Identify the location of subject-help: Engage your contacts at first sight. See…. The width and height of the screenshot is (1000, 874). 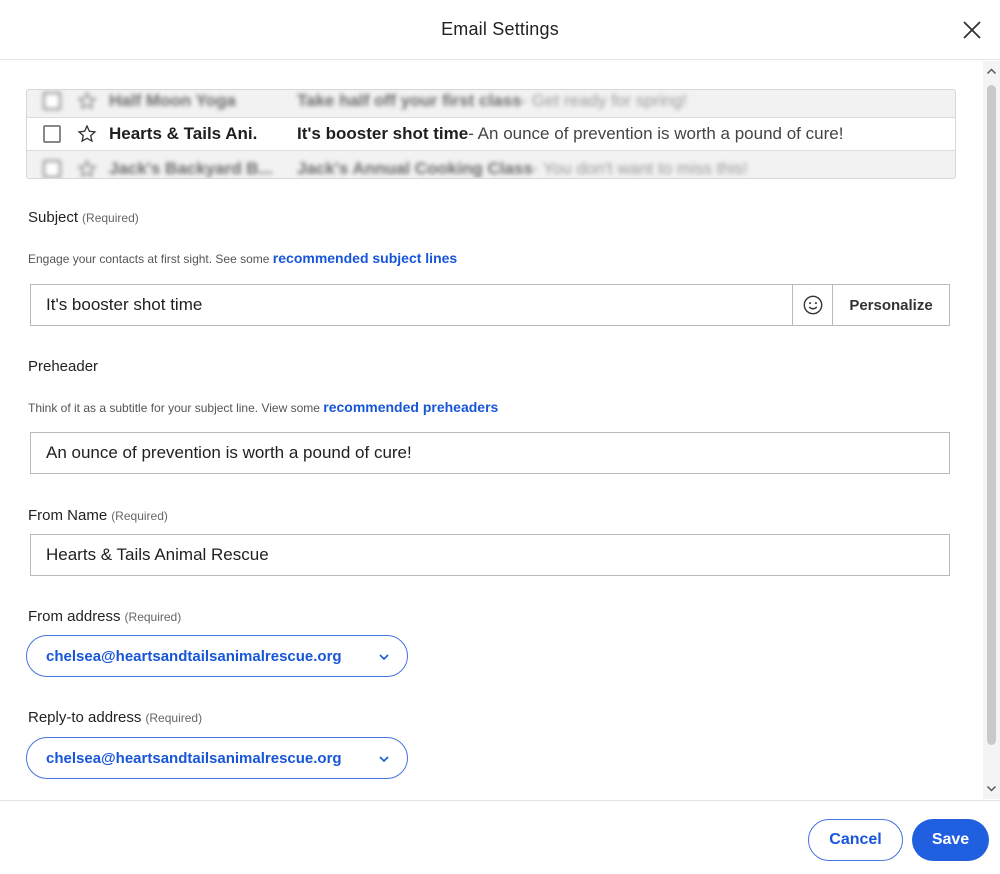
(242, 258).